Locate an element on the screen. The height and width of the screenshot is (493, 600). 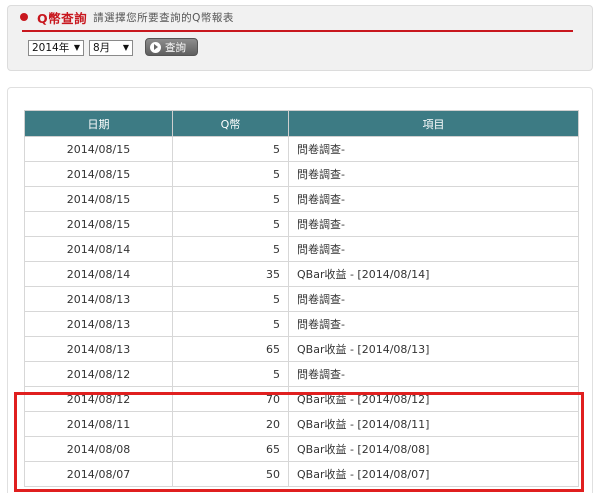
table-row: 2014/08/07 50 QBar收益 - [2014/08/07] is located at coordinates (301, 474).